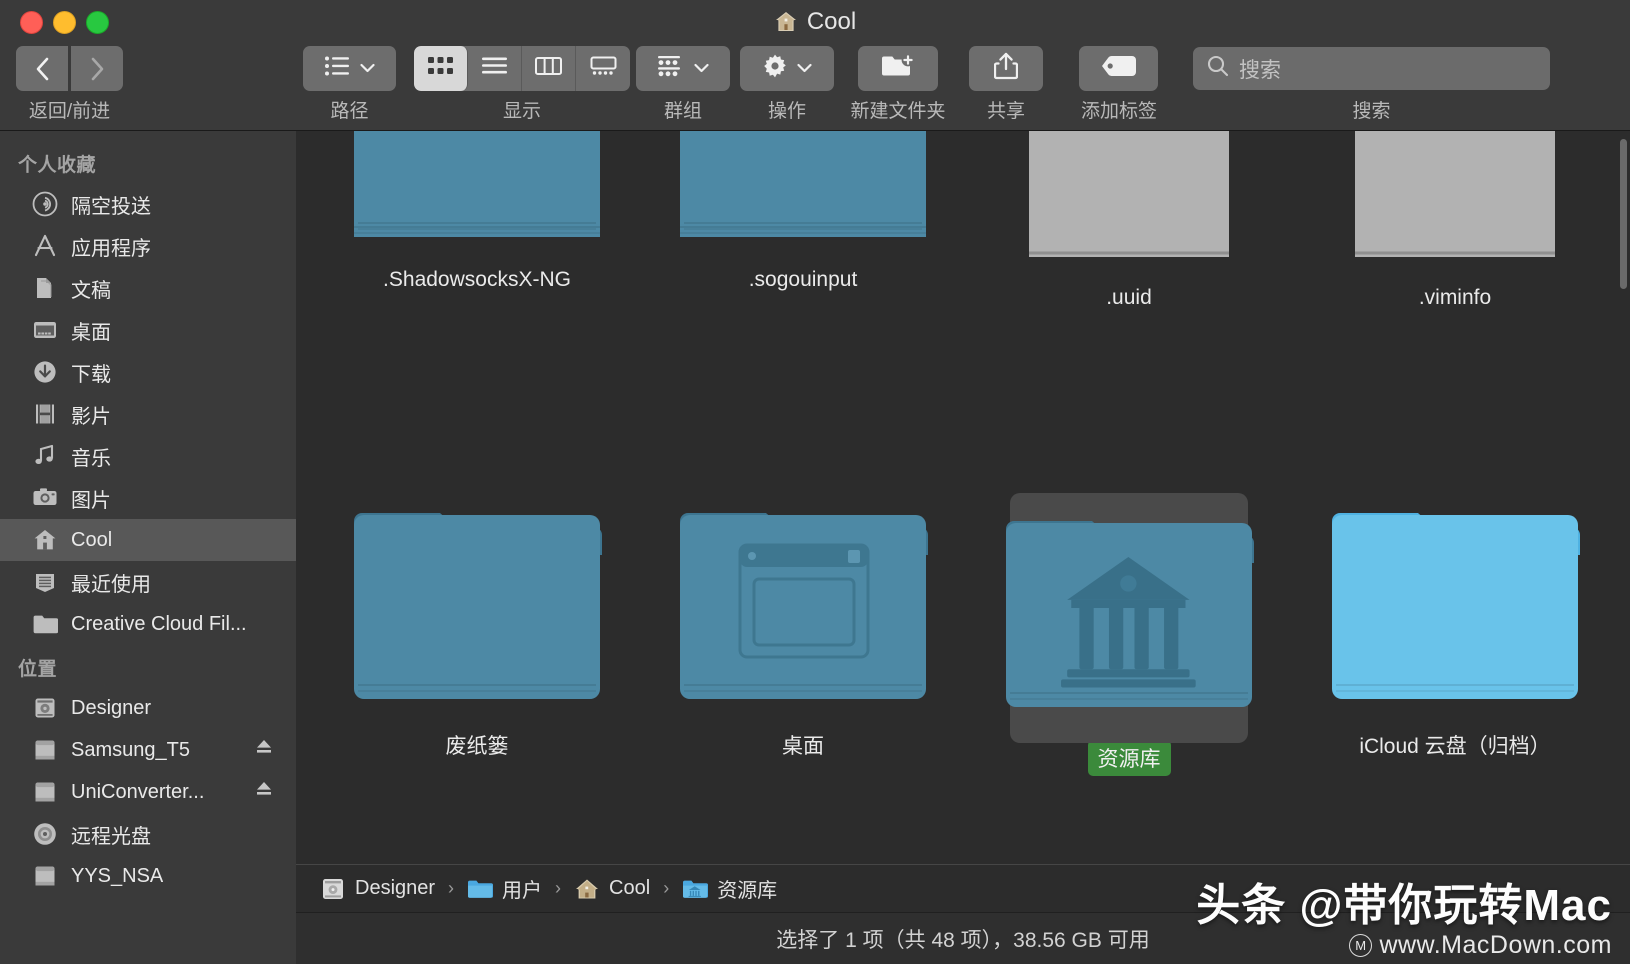 The image size is (1630, 964). I want to click on sidebar-item-samsung-t5: Samsung_T5, so click(148, 750).